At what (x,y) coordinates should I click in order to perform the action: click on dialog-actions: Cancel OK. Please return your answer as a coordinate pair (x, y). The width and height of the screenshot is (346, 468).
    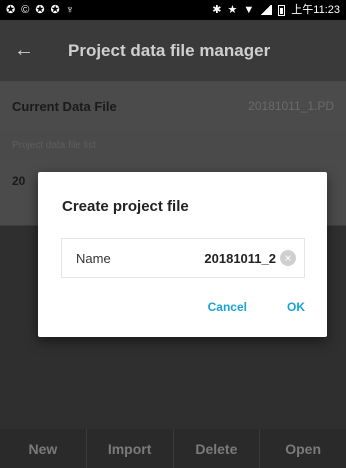
    Looking at the image, I should click on (256, 307).